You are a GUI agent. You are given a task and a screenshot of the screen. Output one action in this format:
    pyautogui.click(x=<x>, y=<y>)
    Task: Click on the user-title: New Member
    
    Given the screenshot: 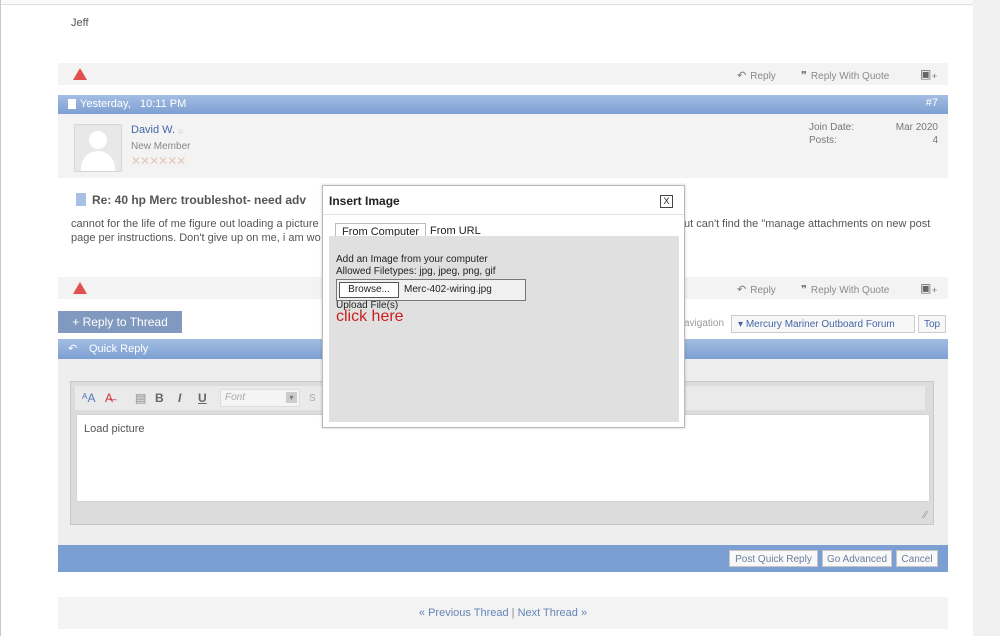 What is the action you would take?
    pyautogui.click(x=161, y=146)
    